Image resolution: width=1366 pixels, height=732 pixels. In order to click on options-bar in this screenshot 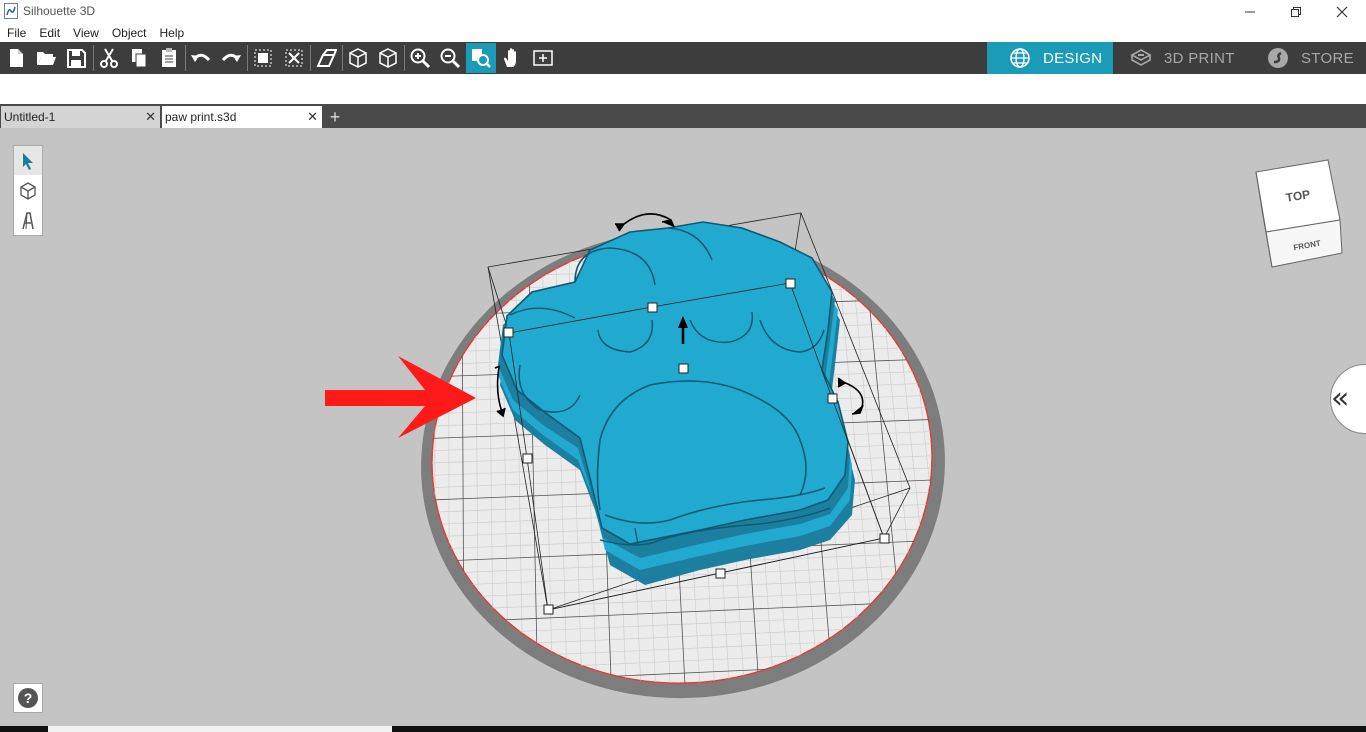, I will do `click(683, 89)`.